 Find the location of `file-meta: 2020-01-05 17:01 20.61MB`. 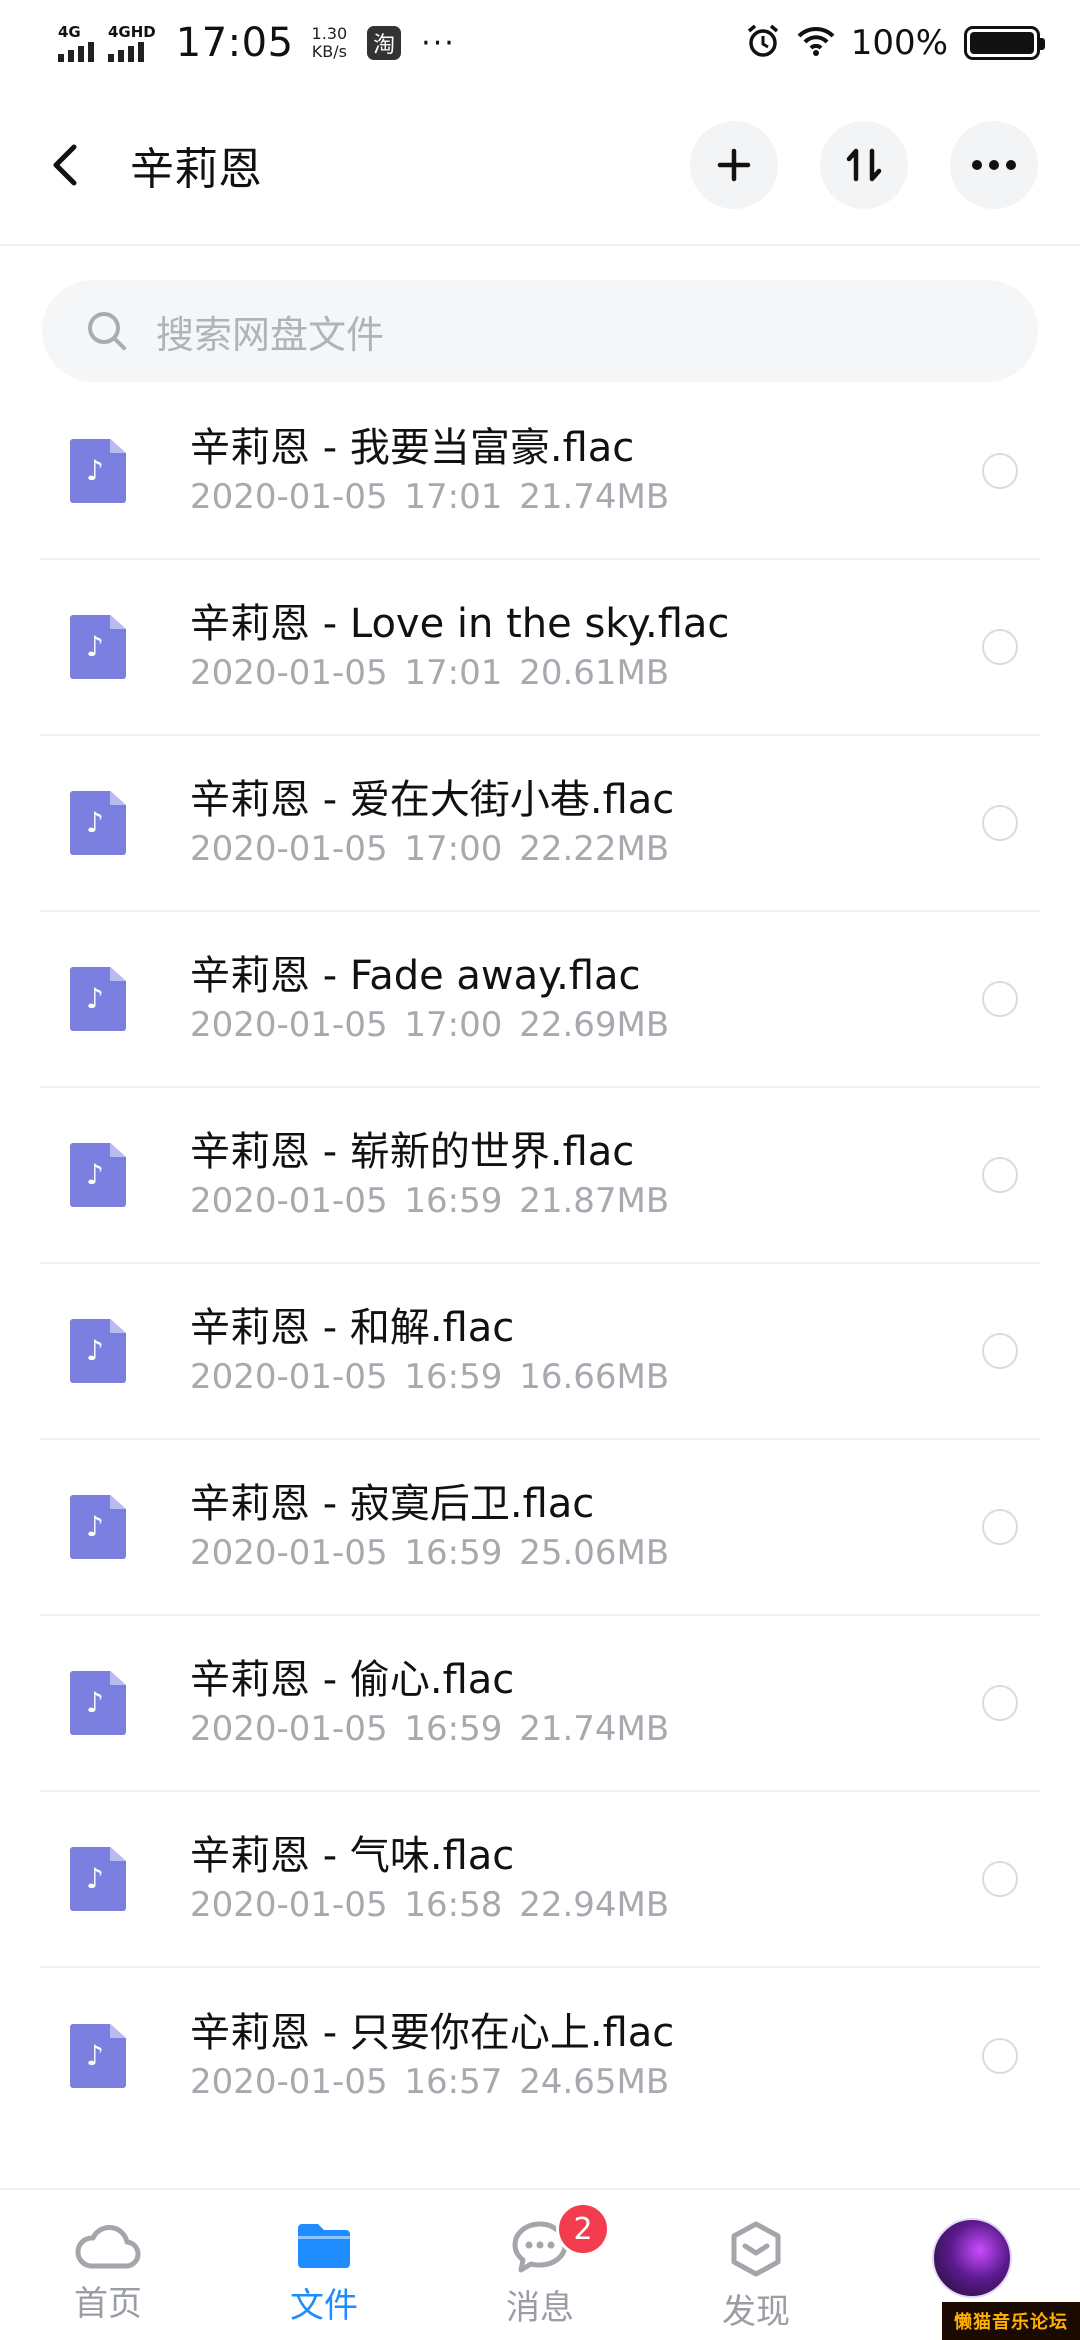

file-meta: 2020-01-05 17:01 20.61MB is located at coordinates (459, 673).